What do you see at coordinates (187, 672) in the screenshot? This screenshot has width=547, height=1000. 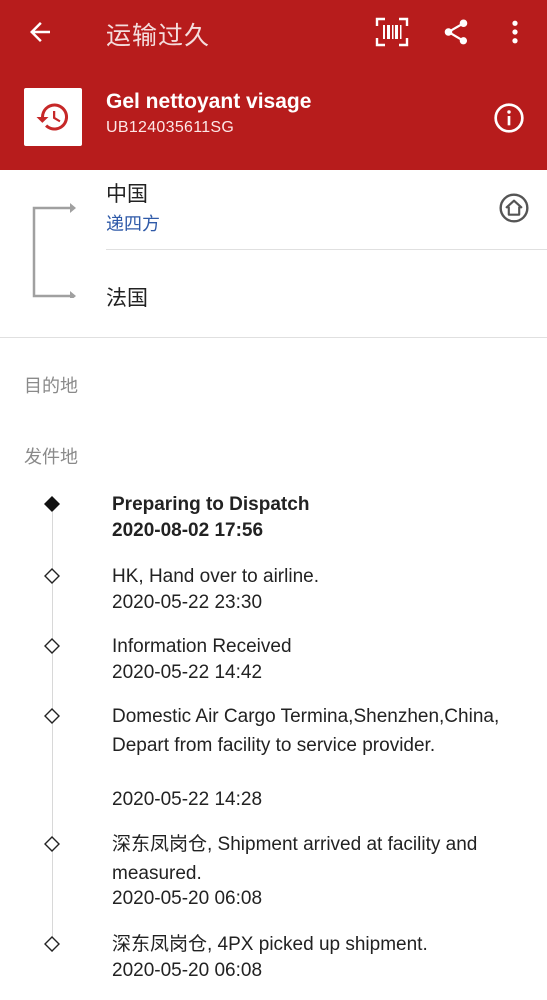 I see `event-time: 2020-05-22 14:42` at bounding box center [187, 672].